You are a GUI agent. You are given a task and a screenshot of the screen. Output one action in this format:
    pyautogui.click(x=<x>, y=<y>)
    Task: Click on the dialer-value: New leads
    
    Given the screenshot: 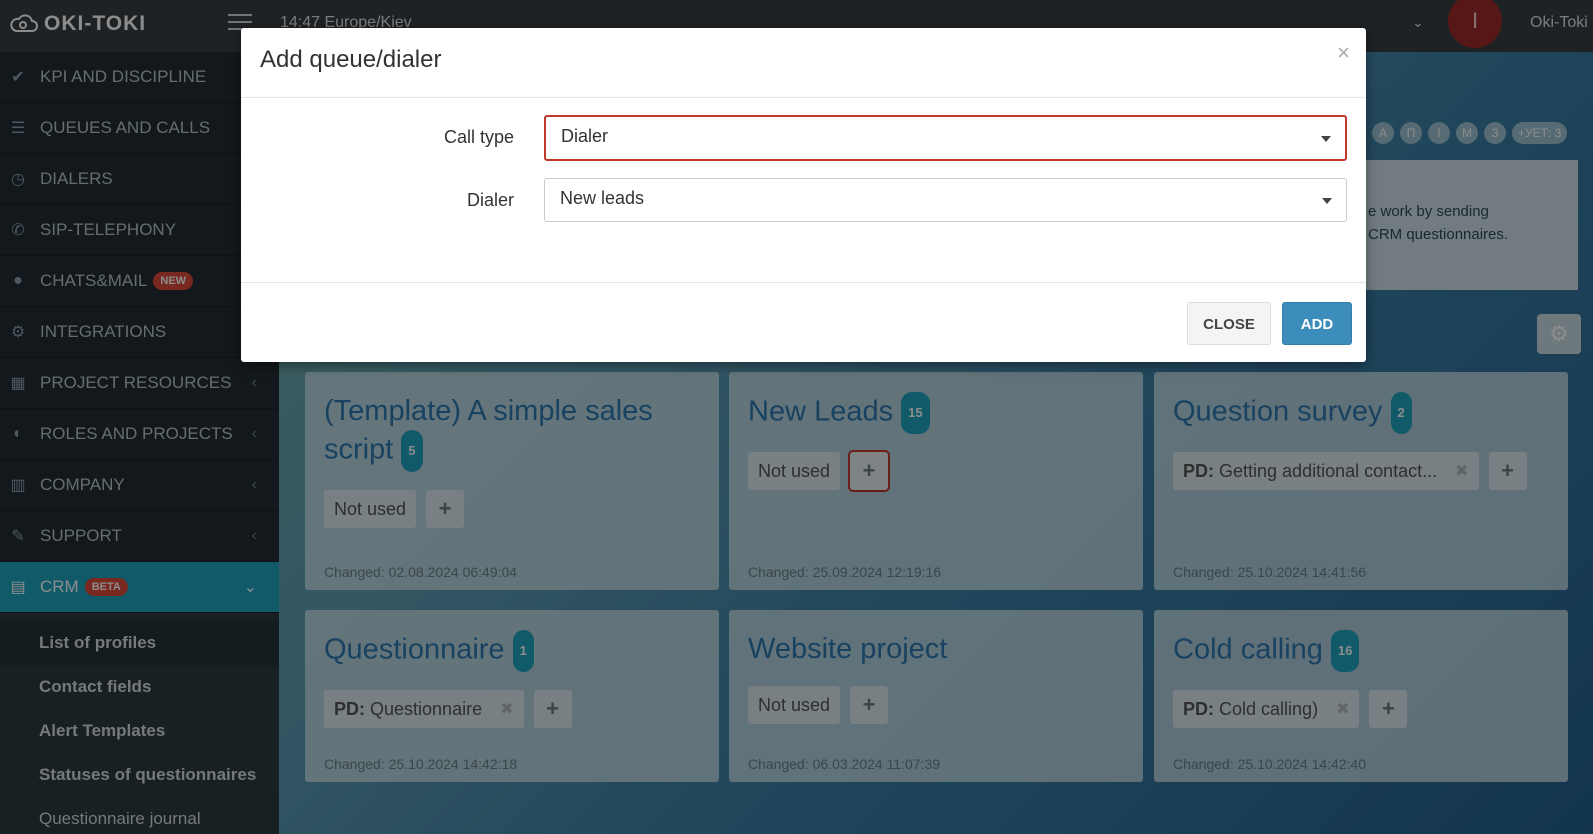 What is the action you would take?
    pyautogui.click(x=602, y=198)
    